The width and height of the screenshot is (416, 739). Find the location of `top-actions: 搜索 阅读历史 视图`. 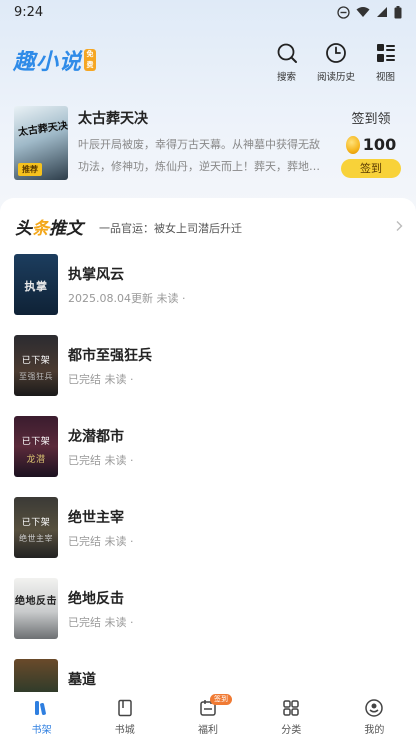

top-actions: 搜索 阅读历史 视图 is located at coordinates (336, 62).